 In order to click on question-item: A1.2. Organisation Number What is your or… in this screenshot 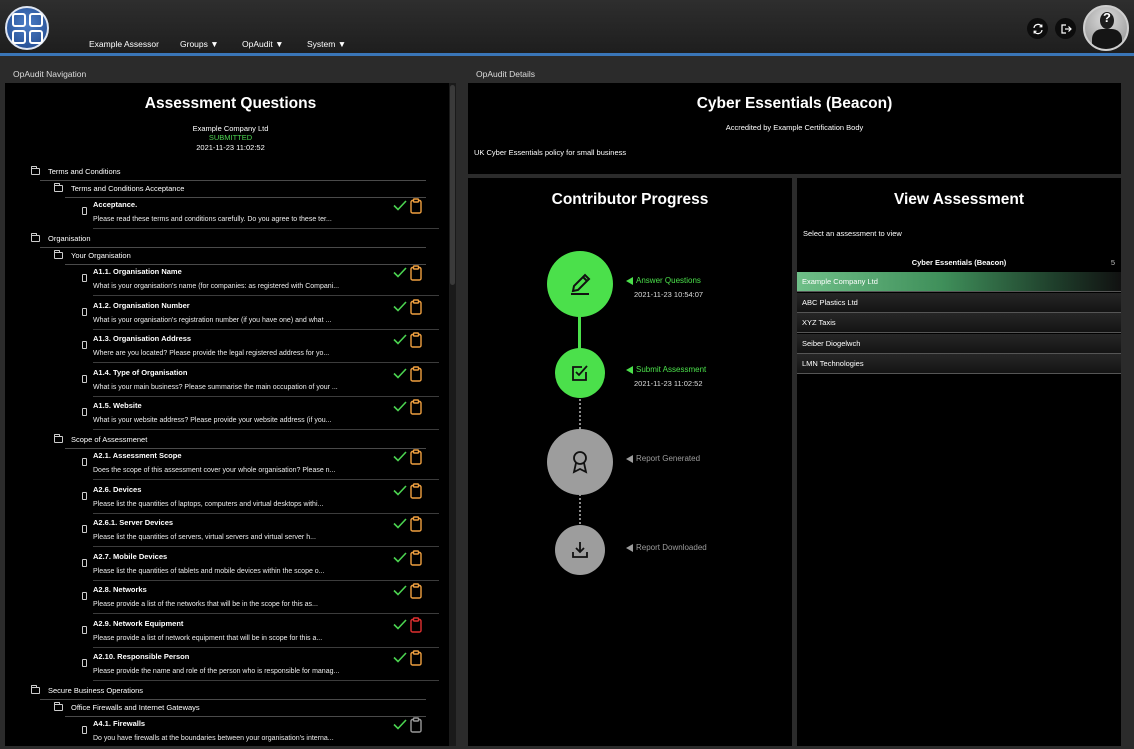, I will do `click(260, 313)`.